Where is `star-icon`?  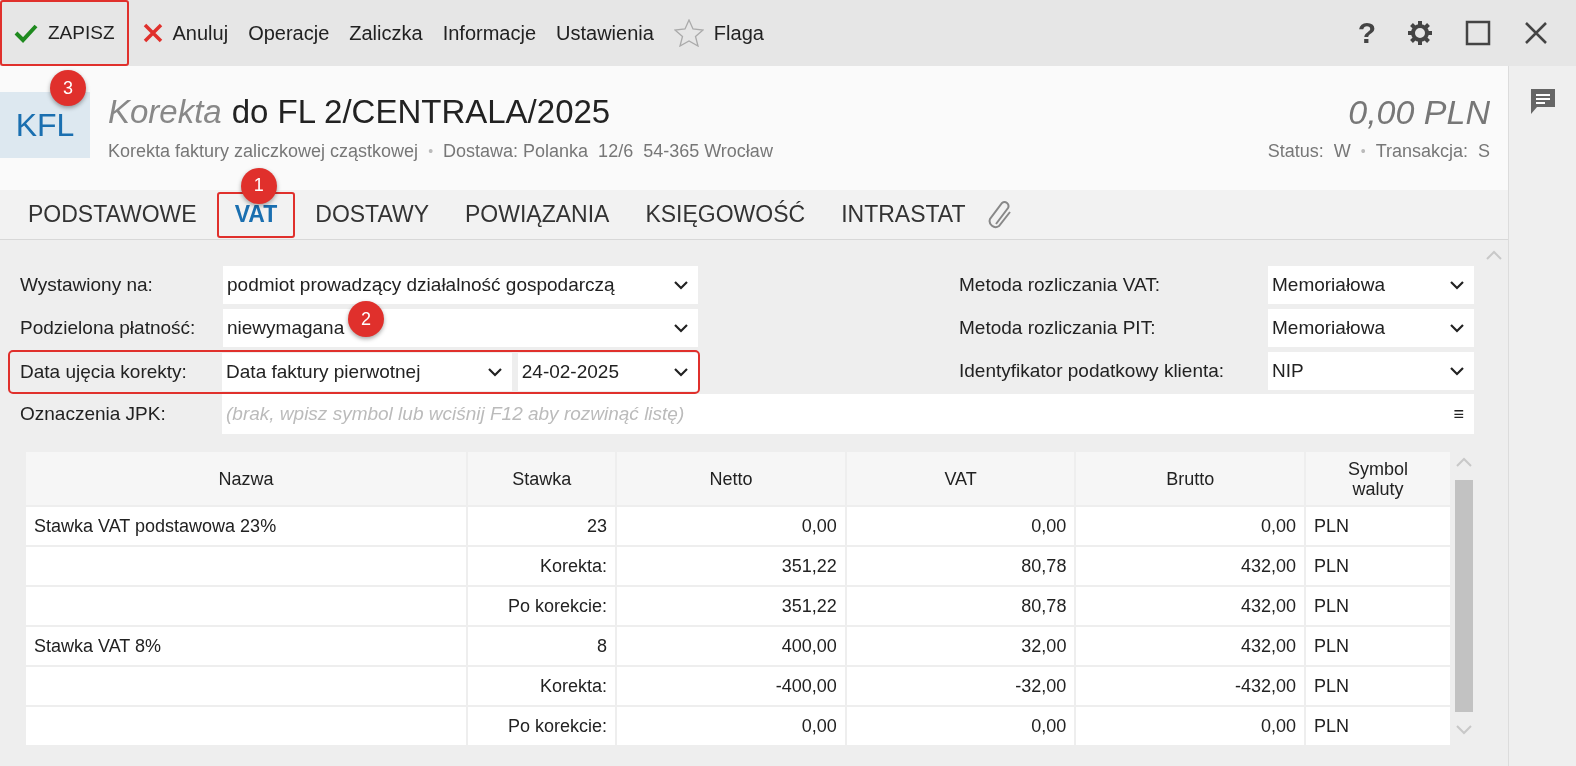
star-icon is located at coordinates (688, 33).